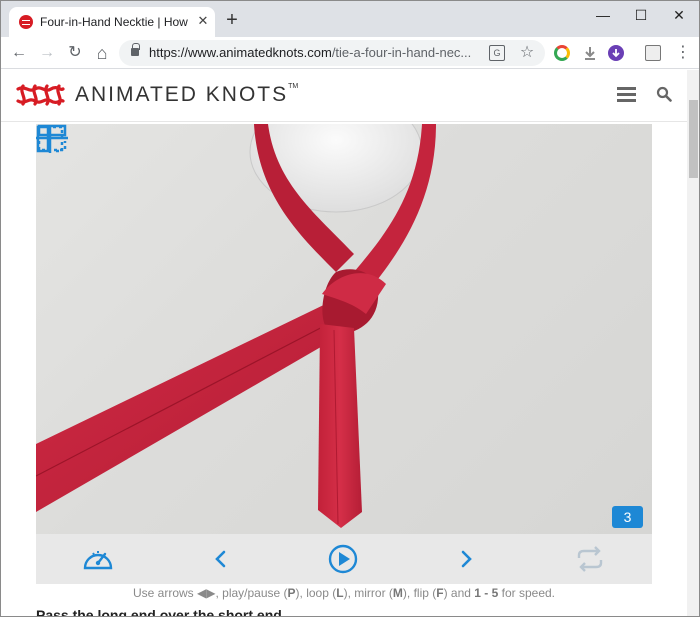  I want to click on flip-toggle-icon, so click(52, 138).